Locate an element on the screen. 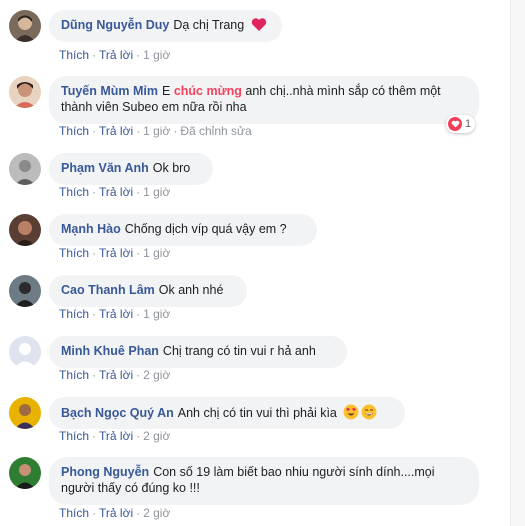  comment-bubble: Cao Thanh Lâm Ok anh nhé is located at coordinates (148, 291).